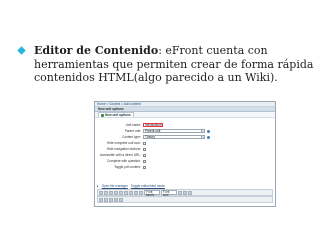 The height and width of the screenshot is (240, 320). What do you see at coordinates (152, 193) in the screenshot?
I see `font-family-select: Font family` at bounding box center [152, 193].